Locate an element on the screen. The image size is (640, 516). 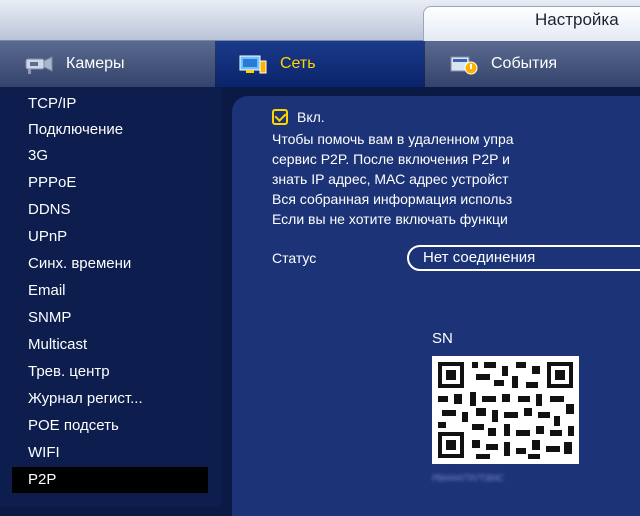
description-line: сервис P2P. После включения P2P и is located at coordinates (391, 159).